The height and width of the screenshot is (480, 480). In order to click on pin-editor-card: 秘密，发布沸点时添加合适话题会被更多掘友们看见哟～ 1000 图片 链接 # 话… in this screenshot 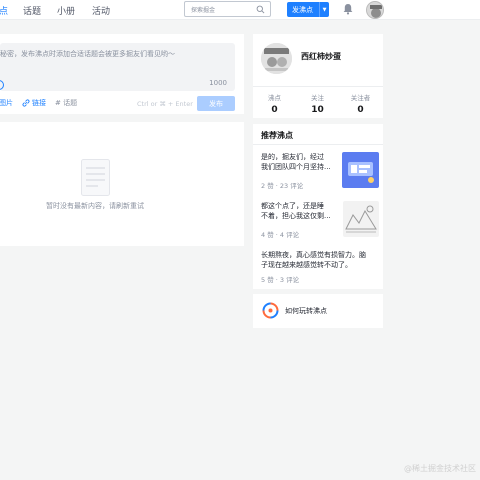, I will do `click(122, 74)`.